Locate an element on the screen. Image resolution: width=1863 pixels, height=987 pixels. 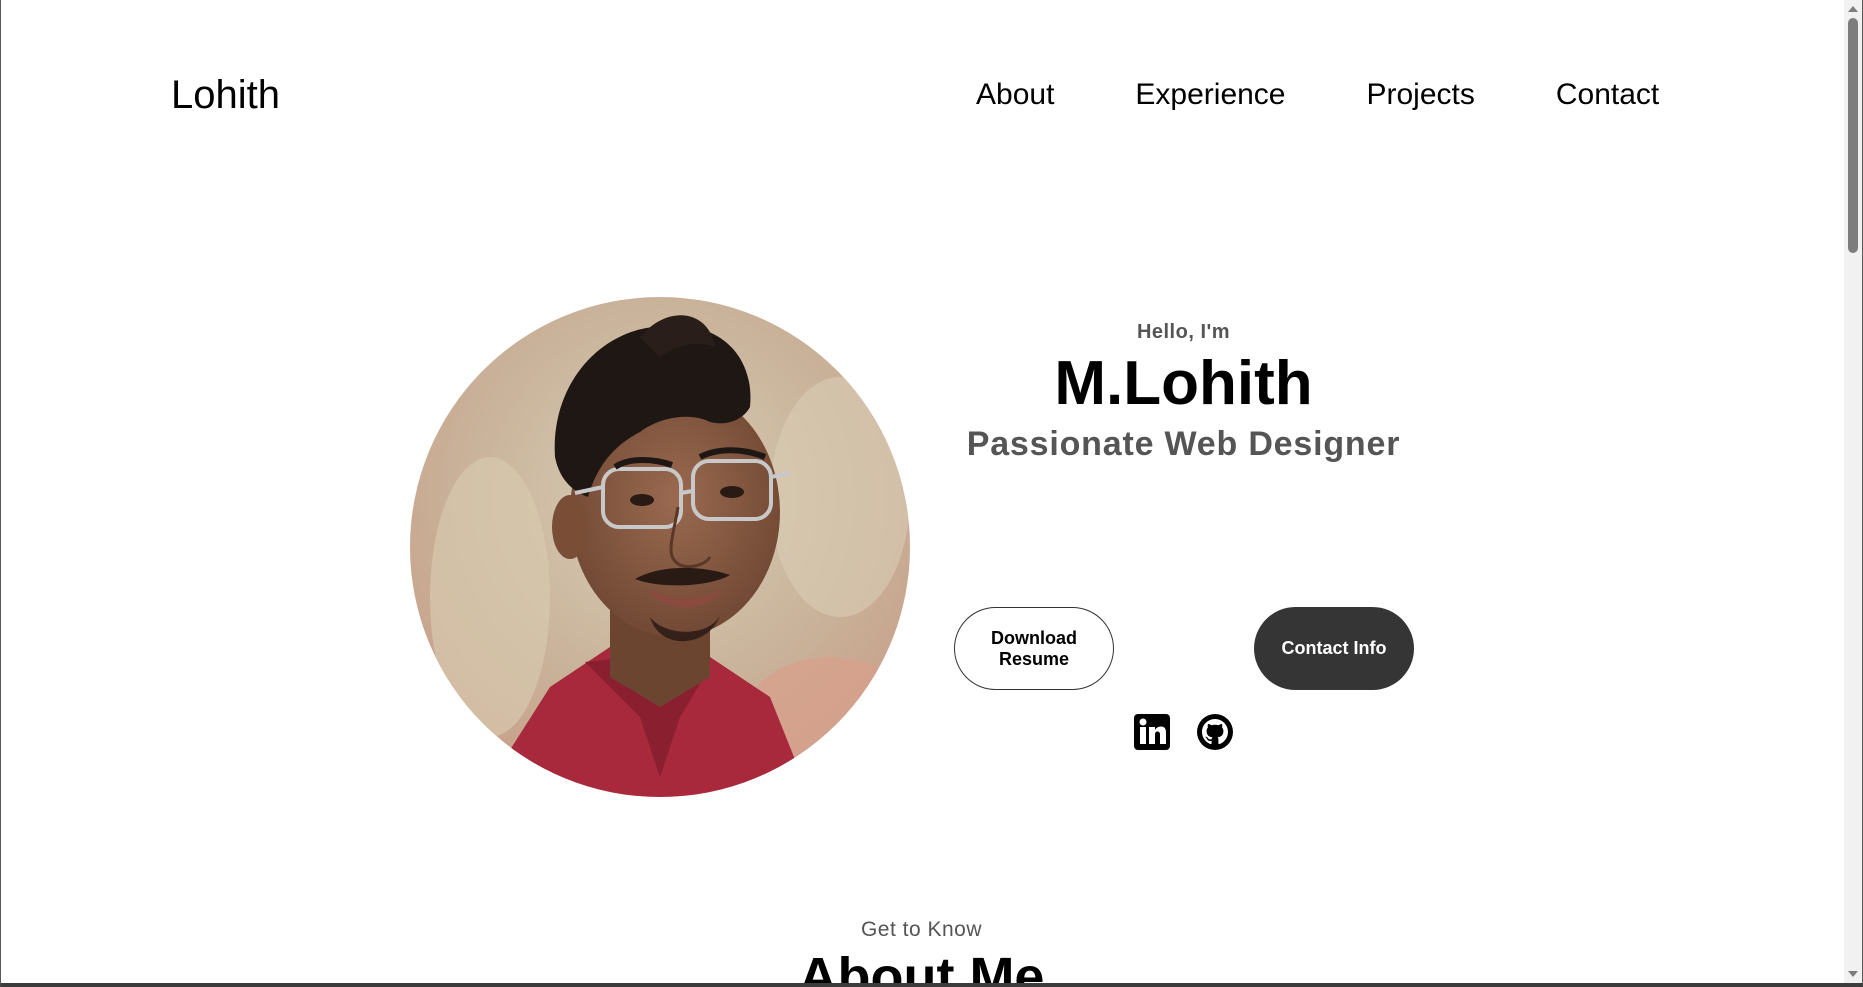
scrollbar-thumb is located at coordinates (1853, 135).